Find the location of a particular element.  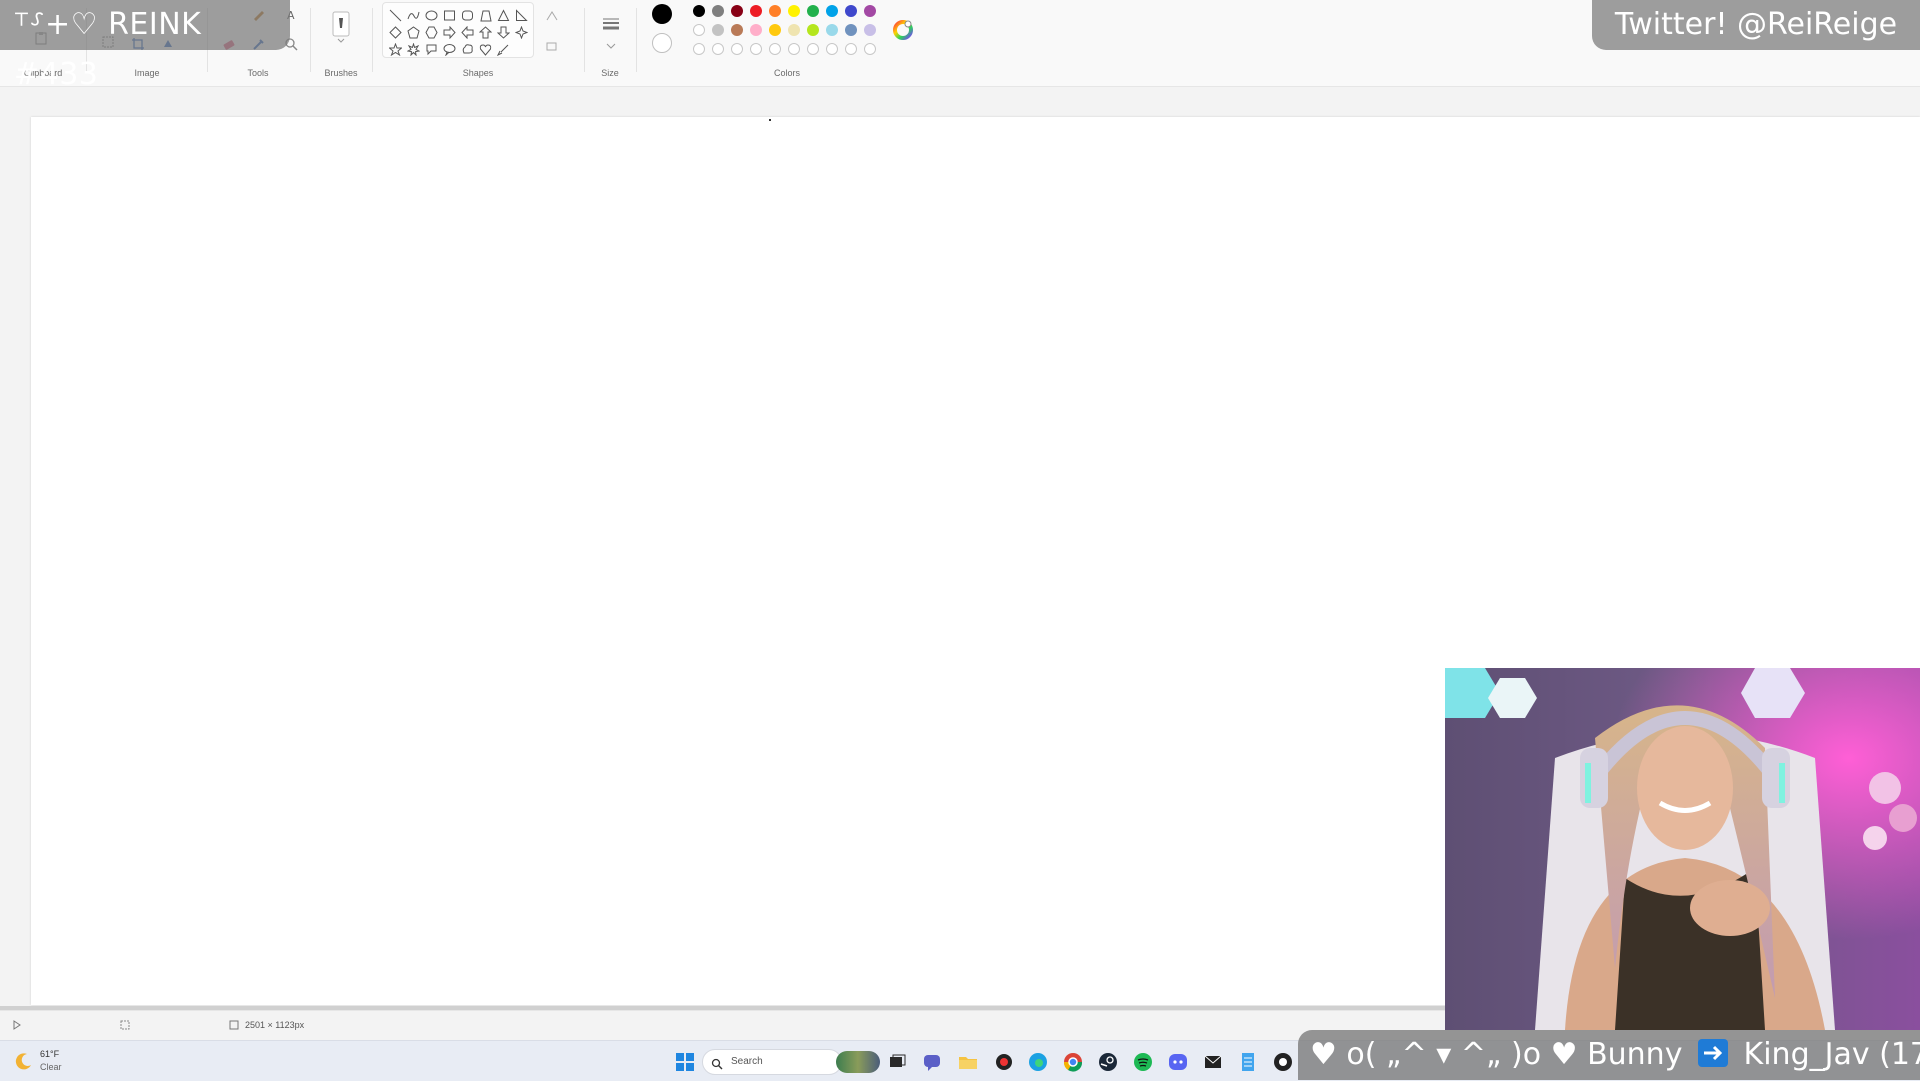

fill-icon is located at coordinates (552, 45).